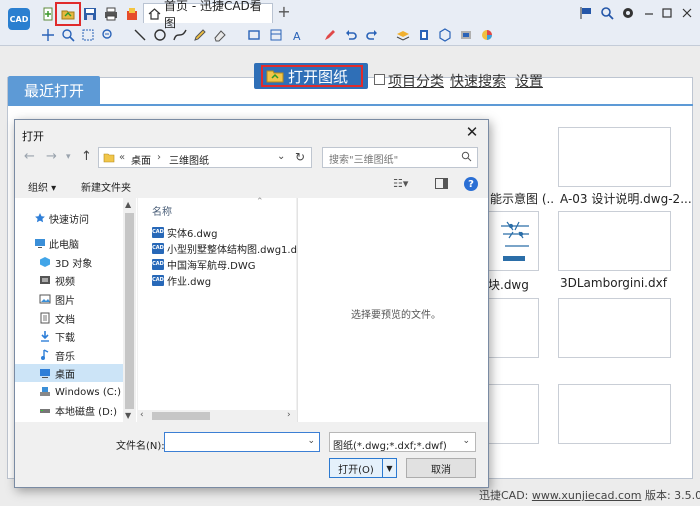 This screenshot has width=700, height=506. Describe the element at coordinates (613, 283) in the screenshot. I see `recent-file-name: 3DLamborgini.dxf` at that location.